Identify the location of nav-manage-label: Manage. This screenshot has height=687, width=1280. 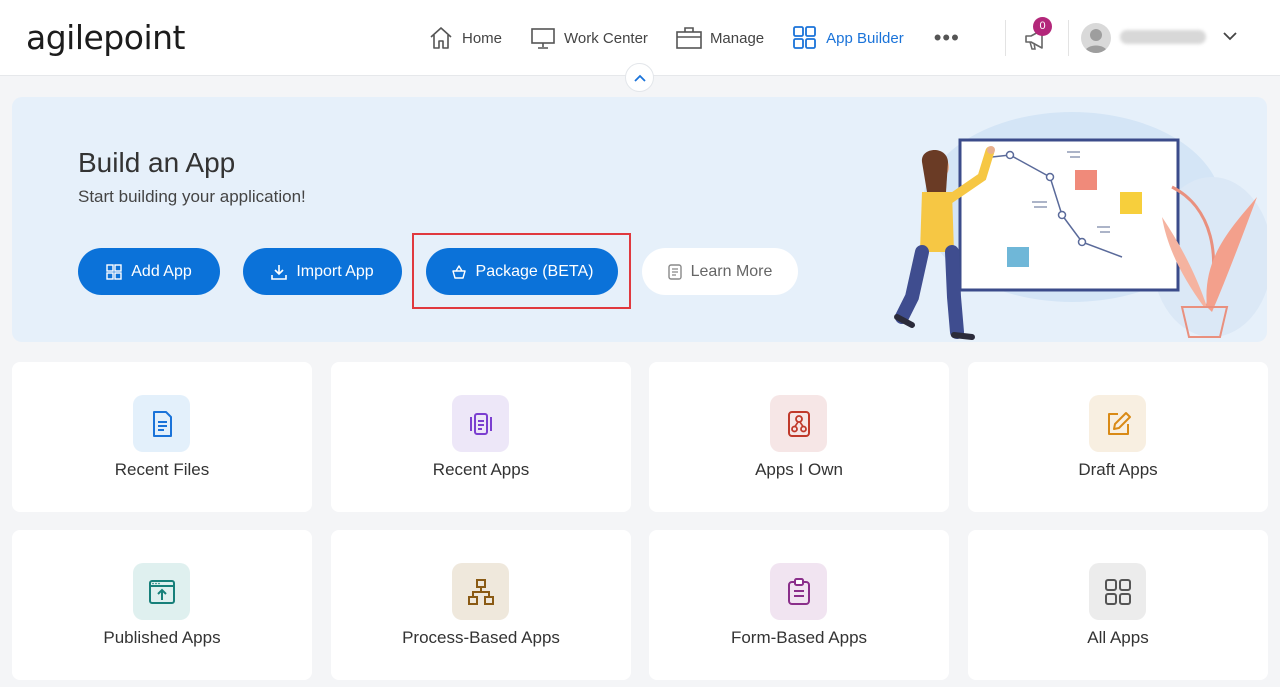
(737, 38).